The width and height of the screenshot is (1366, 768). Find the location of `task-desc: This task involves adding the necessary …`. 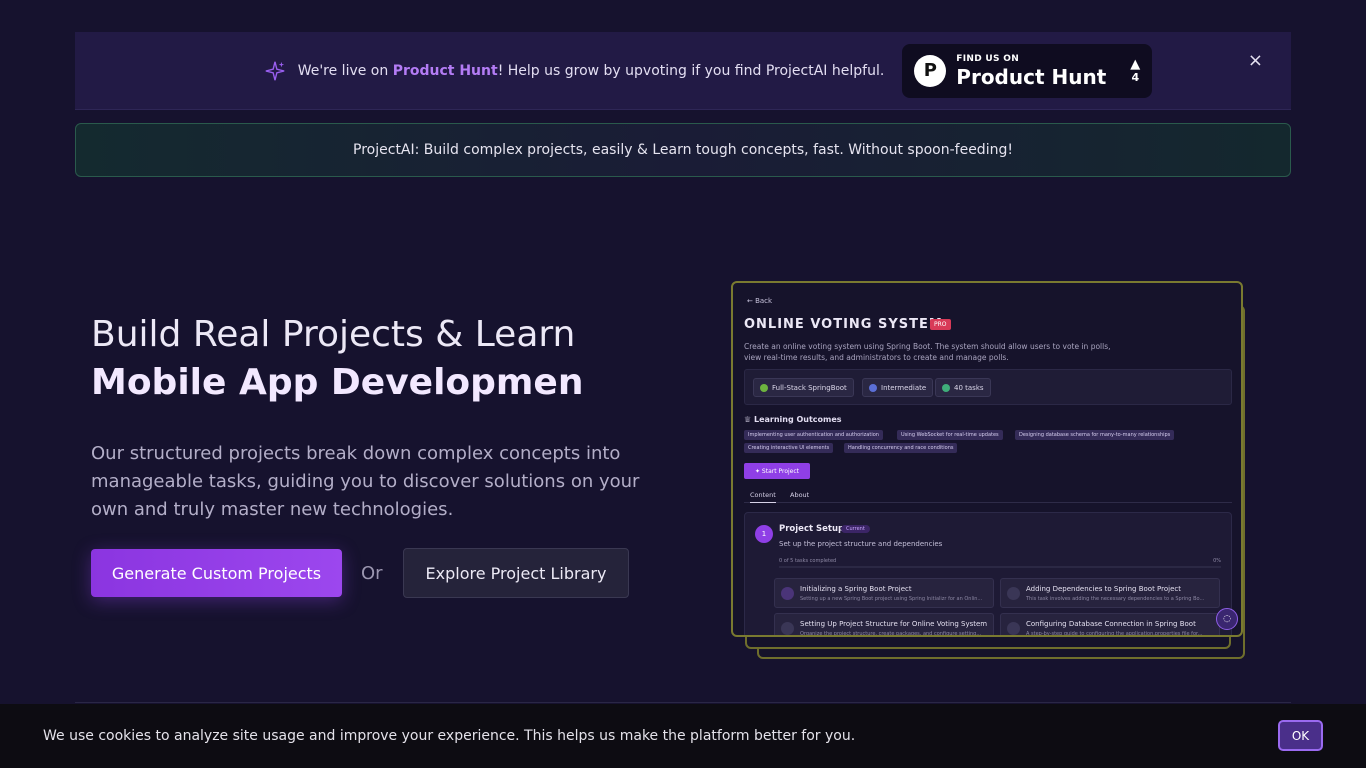

task-desc: This task involves adding the necessary … is located at coordinates (1115, 599).